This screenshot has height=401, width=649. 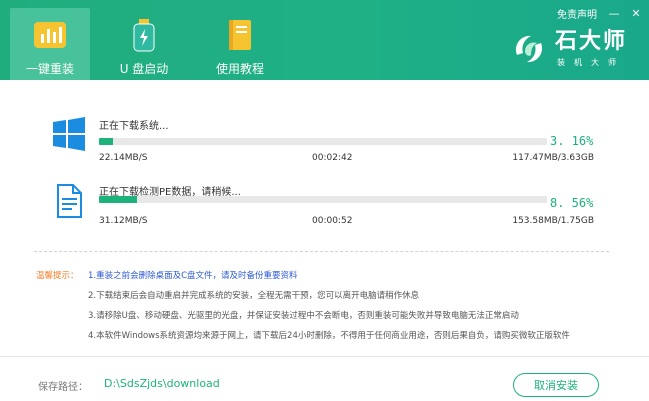 I want to click on disclaimer-link: 免责声明, so click(x=577, y=13).